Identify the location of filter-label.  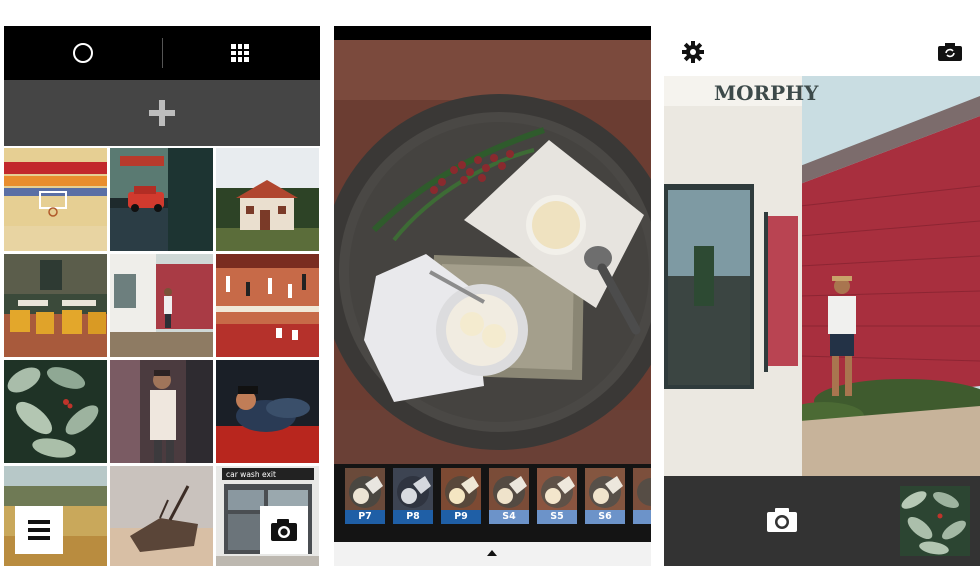
(642, 517).